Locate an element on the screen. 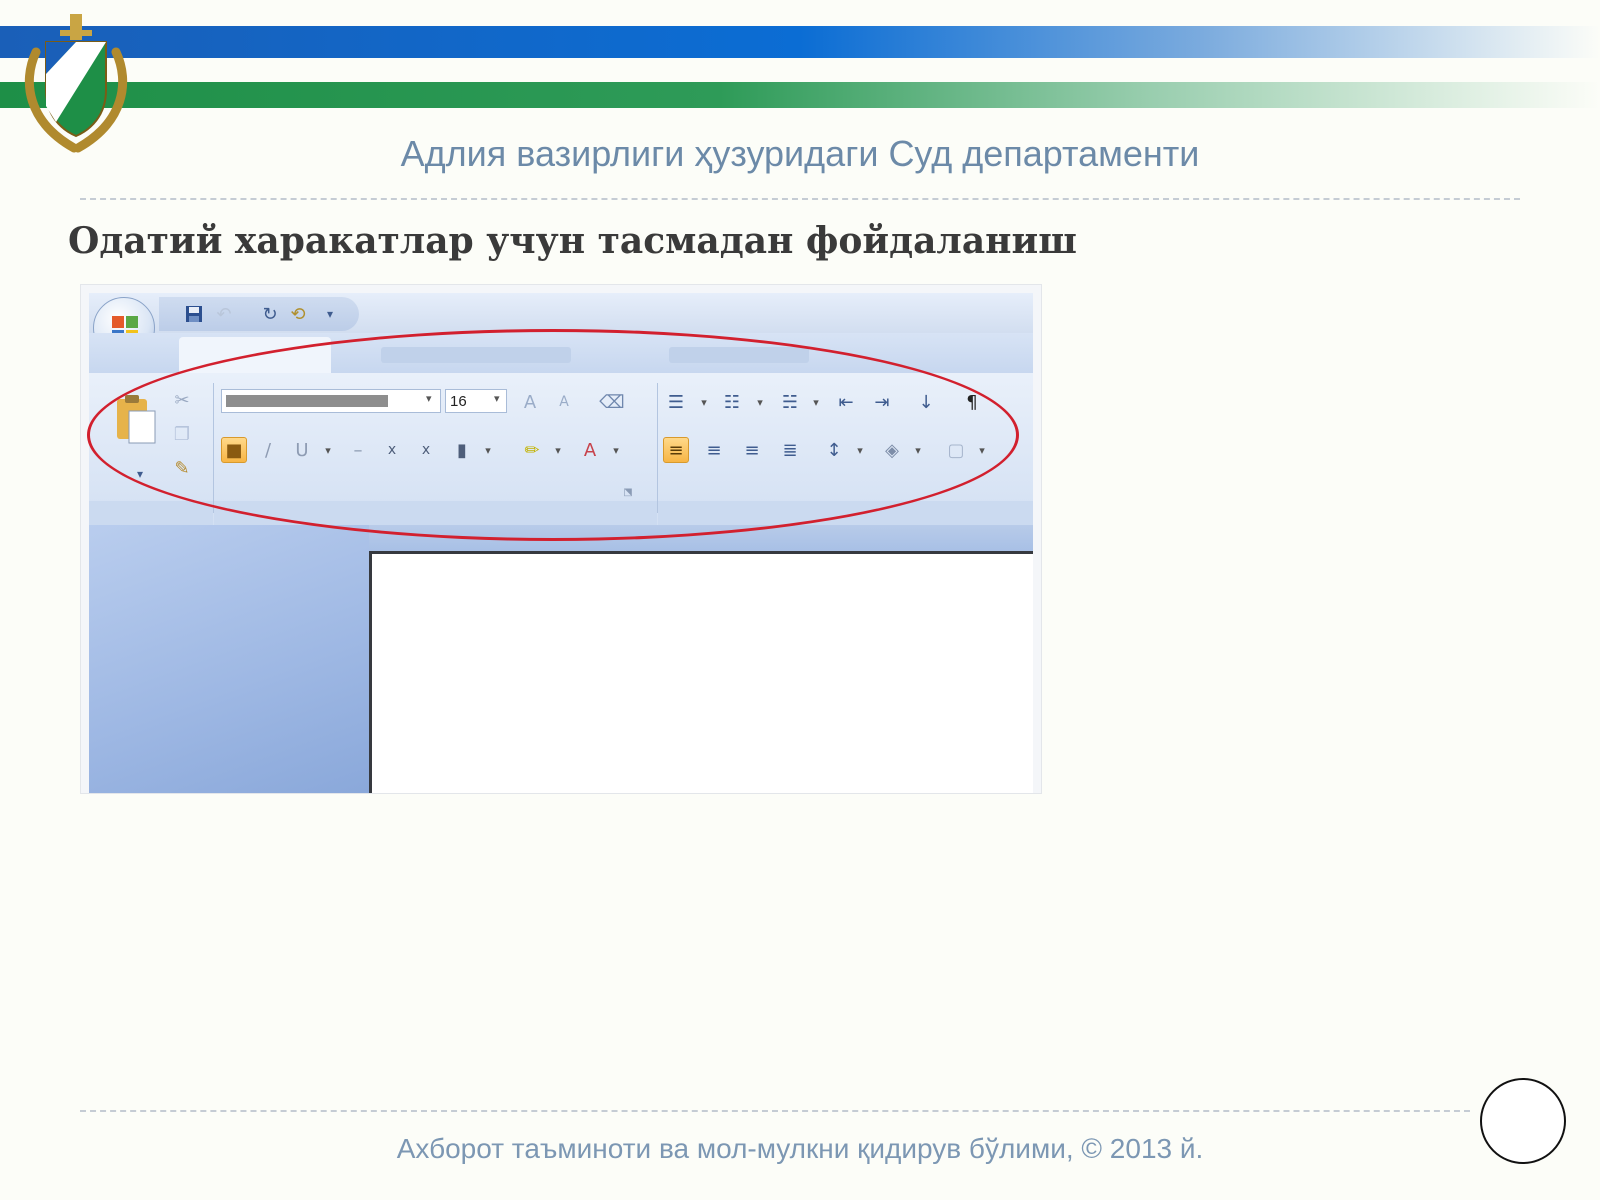  repeat-icon: ⟲ is located at coordinates (298, 314).